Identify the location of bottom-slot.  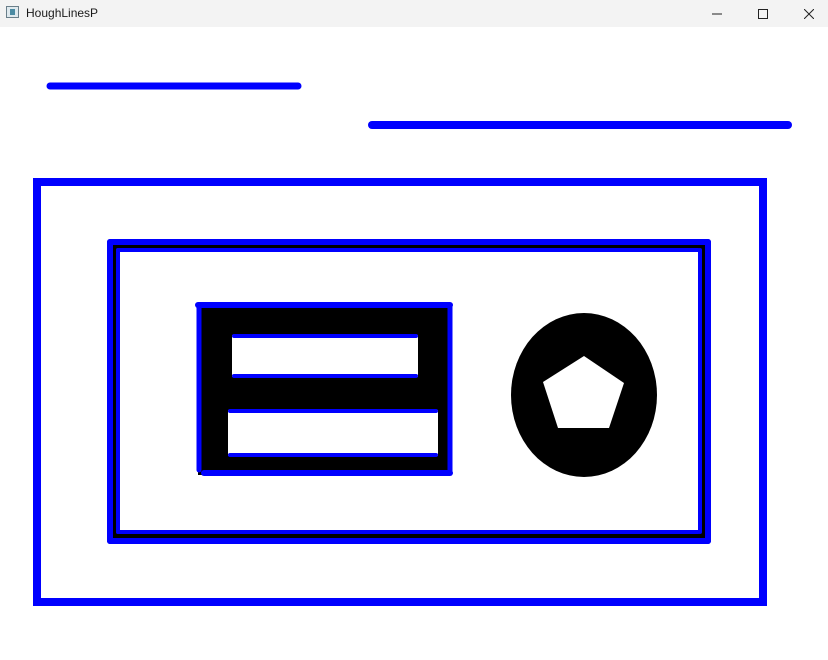
(333, 433).